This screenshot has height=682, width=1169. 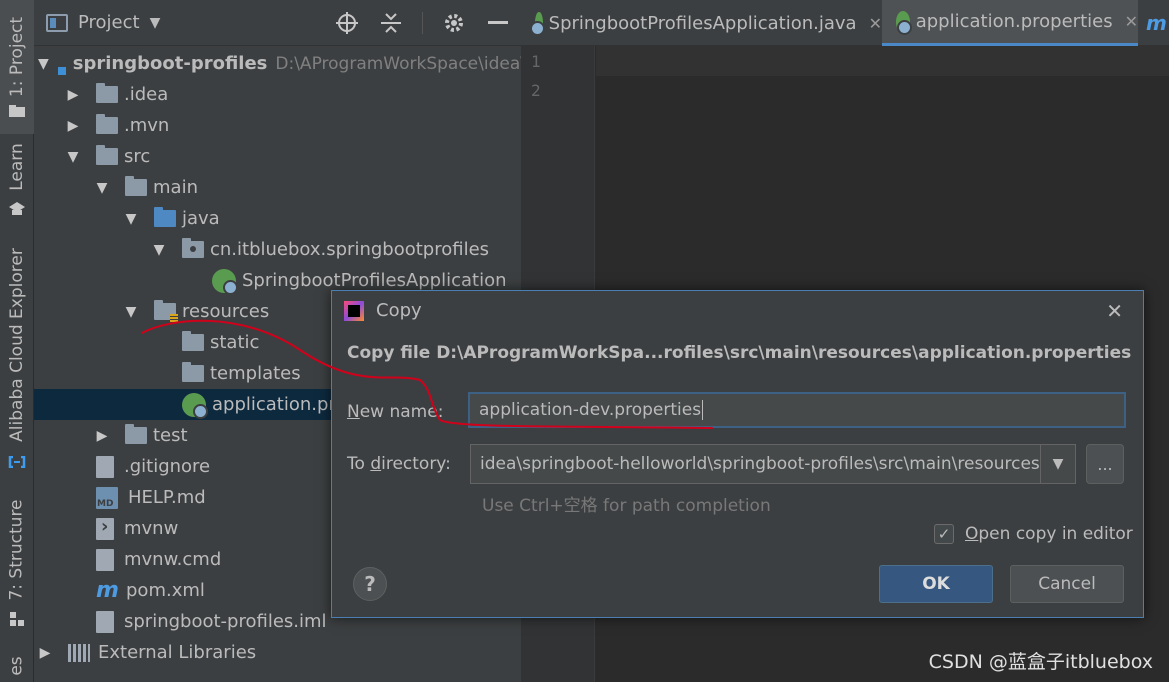 I want to click on tree-item-label: pom.xml, so click(x=165, y=590).